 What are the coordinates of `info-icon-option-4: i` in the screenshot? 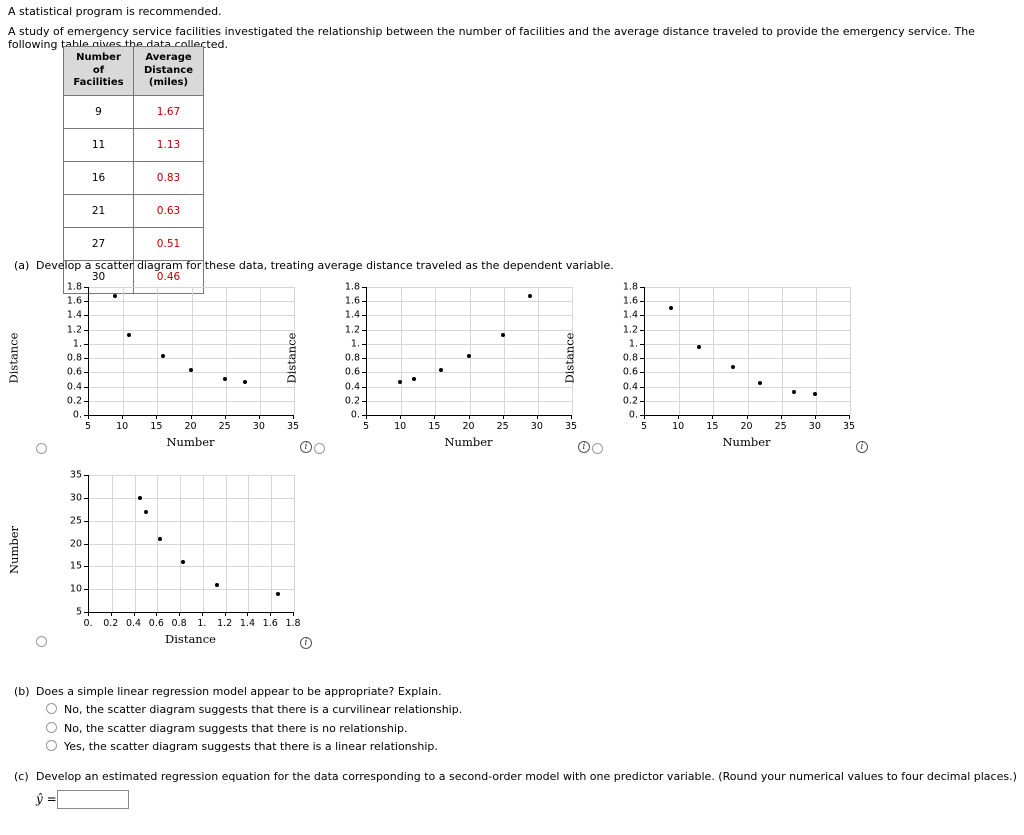 It's located at (306, 643).